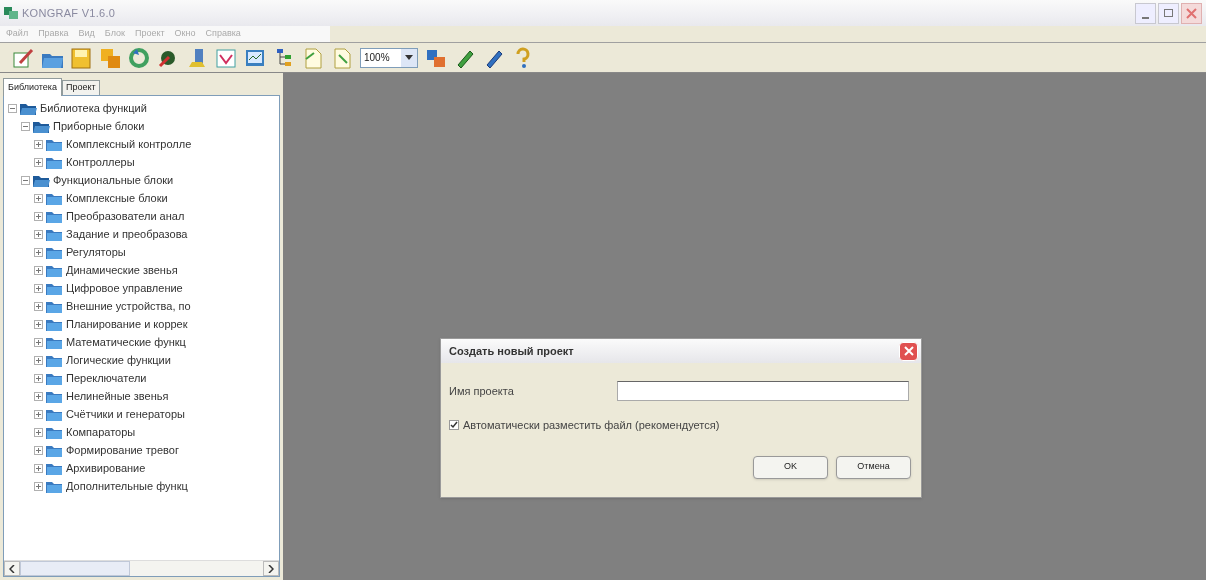 The image size is (1206, 580). Describe the element at coordinates (141, 568) in the screenshot. I see `horizontal-scrollbar` at that location.